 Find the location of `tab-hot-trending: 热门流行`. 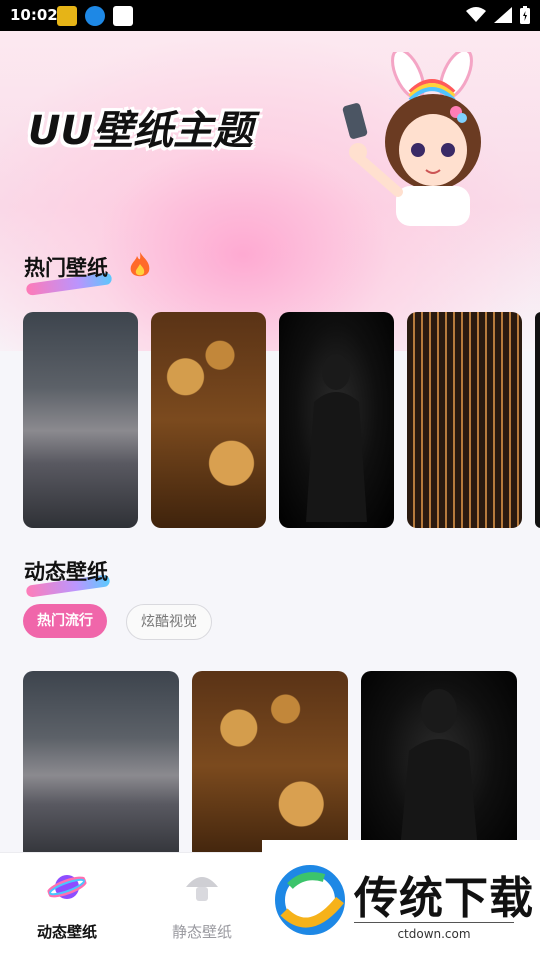

tab-hot-trending: 热门流行 is located at coordinates (65, 621).